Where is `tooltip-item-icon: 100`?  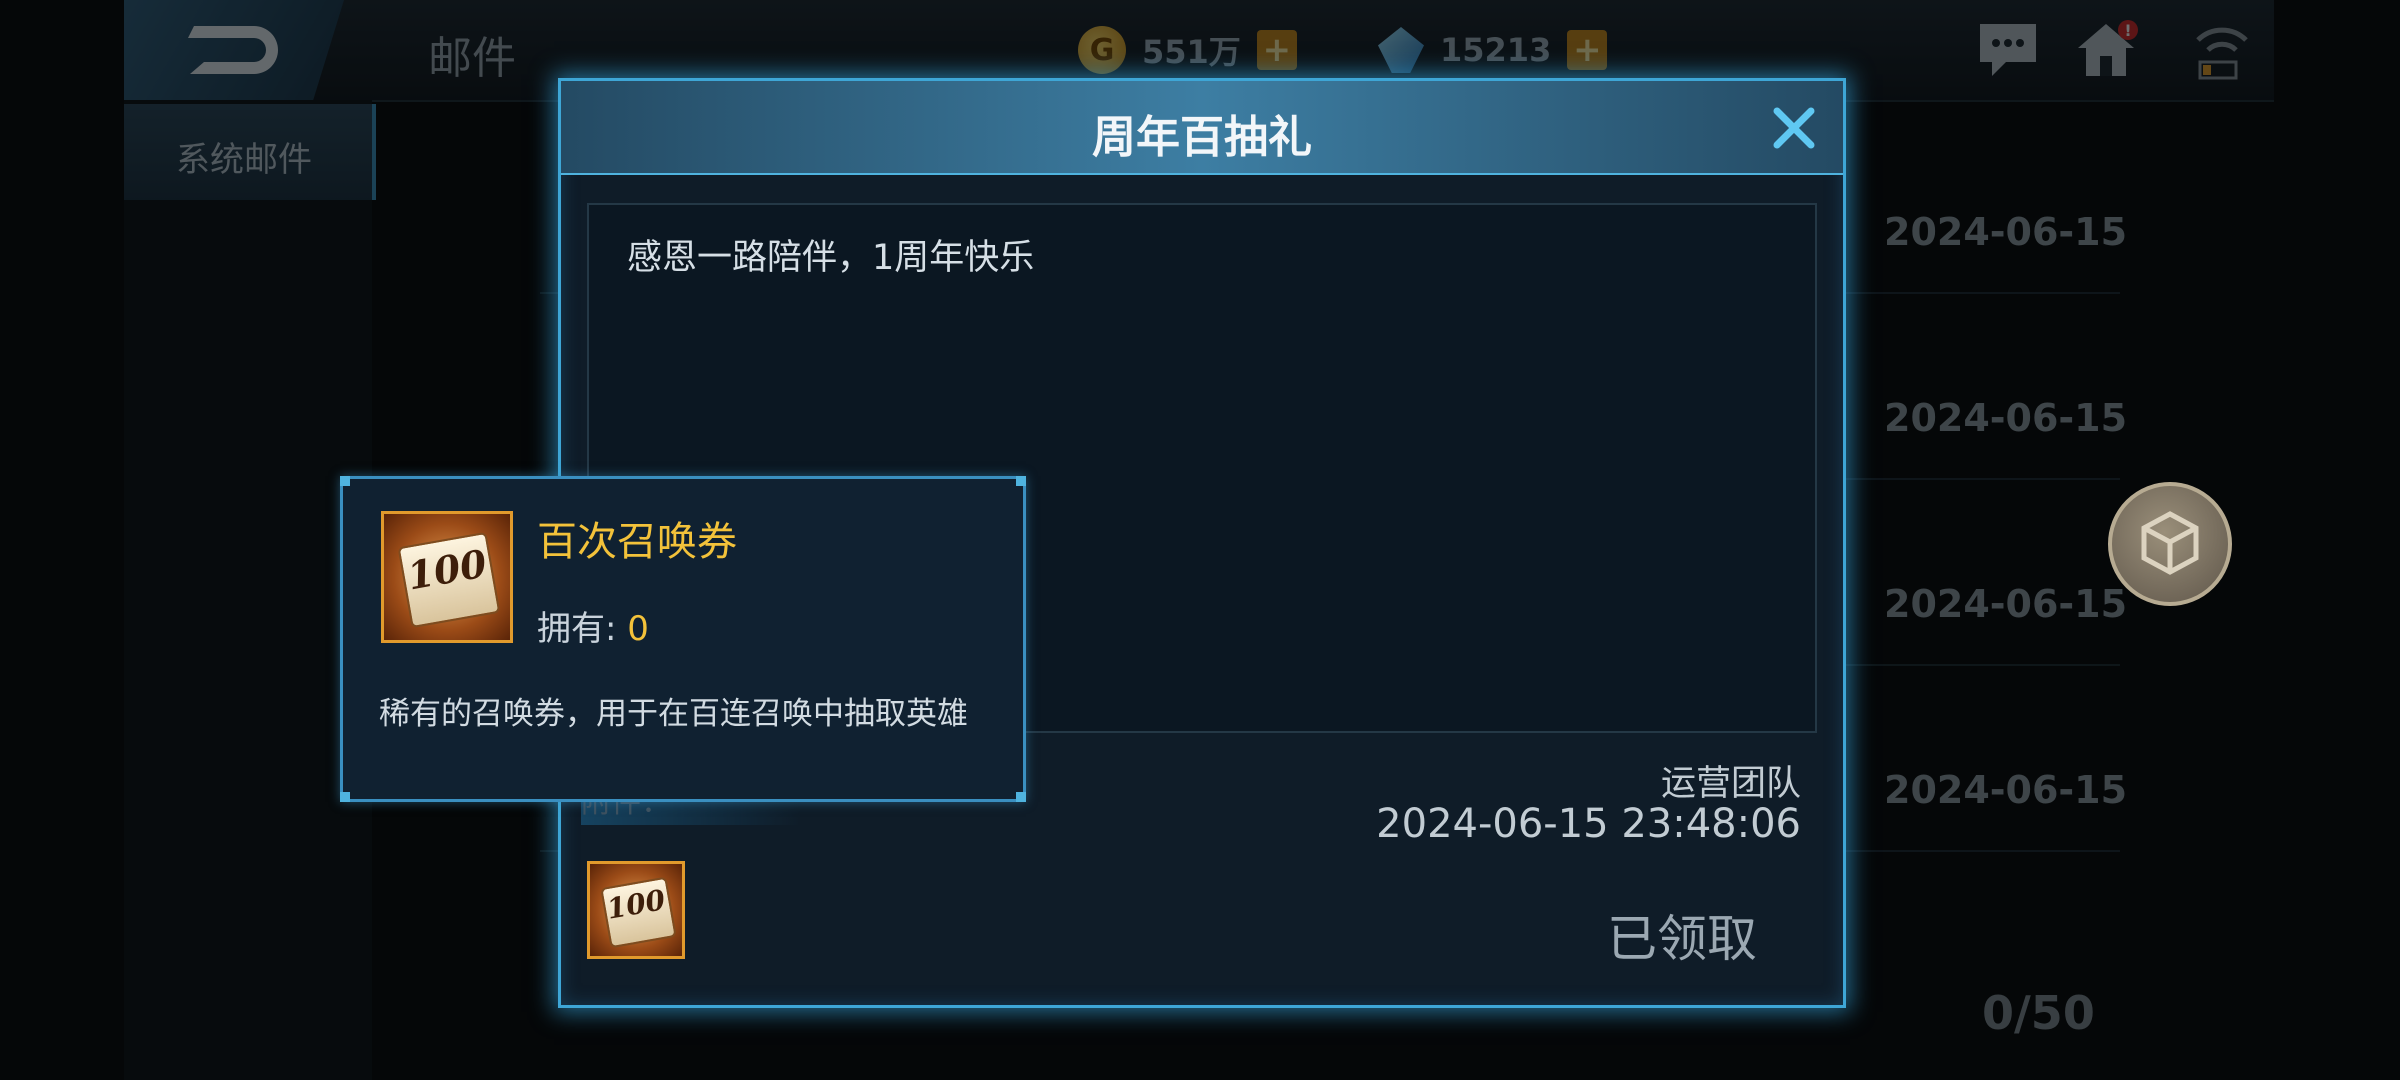
tooltip-item-icon: 100 is located at coordinates (447, 577).